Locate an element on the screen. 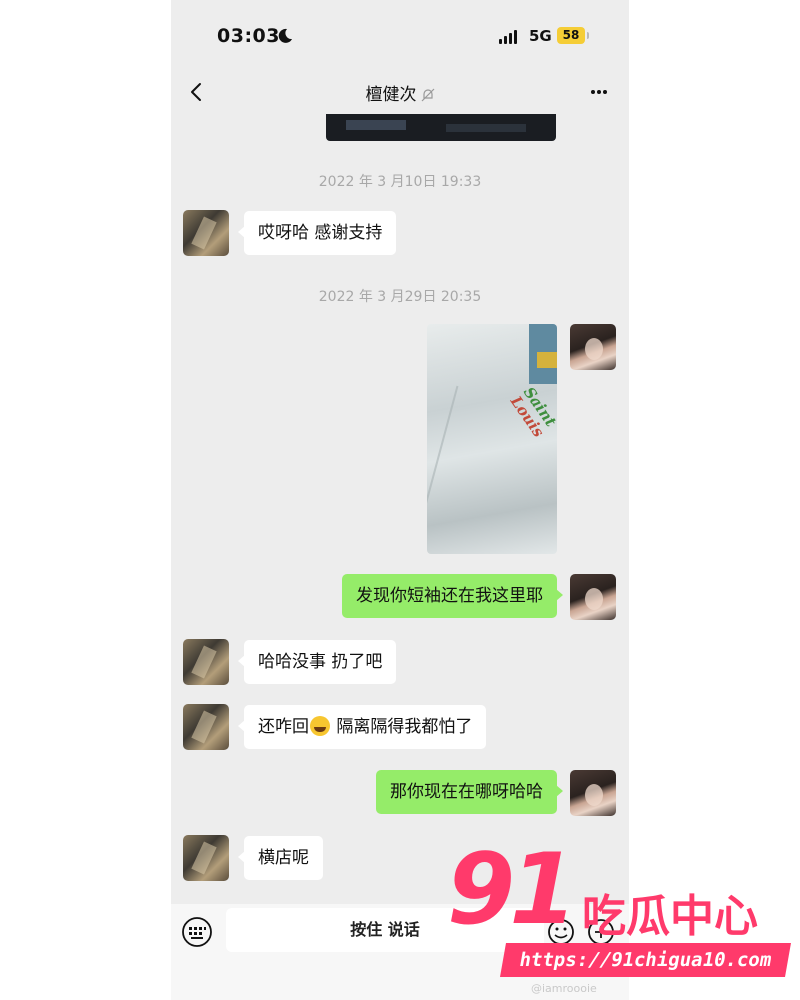  moon-icon is located at coordinates (285, 35).